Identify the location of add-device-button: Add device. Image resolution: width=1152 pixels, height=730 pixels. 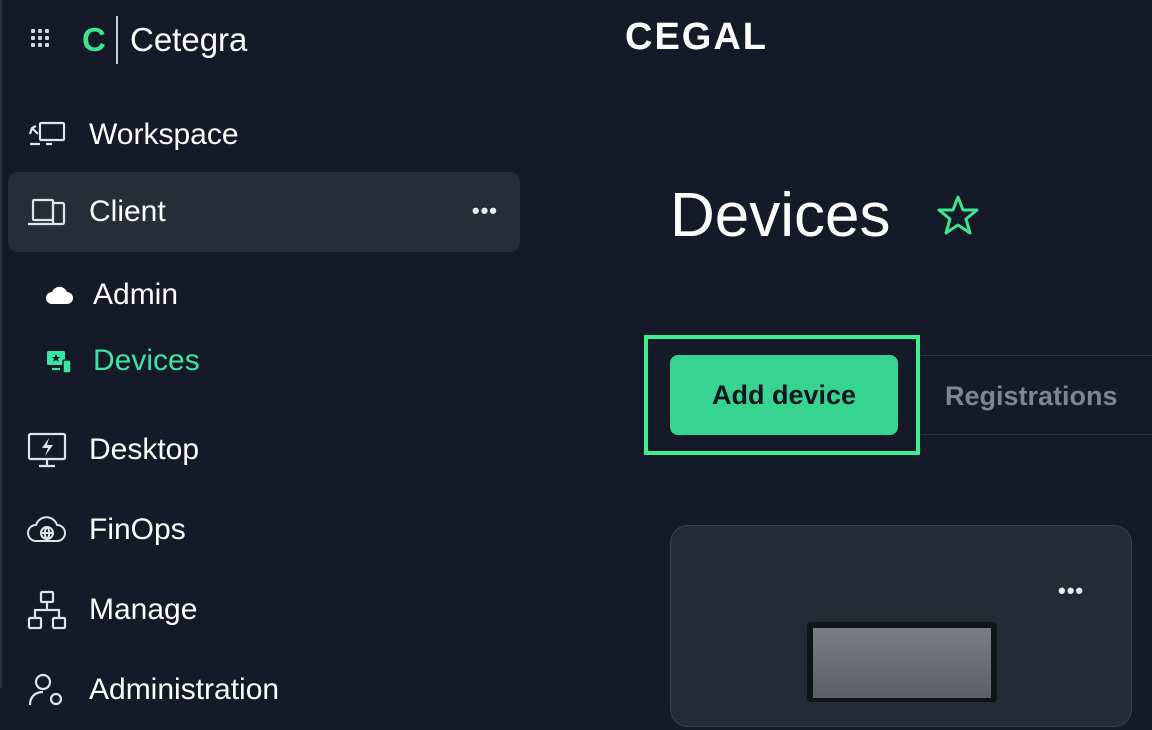
(784, 395).